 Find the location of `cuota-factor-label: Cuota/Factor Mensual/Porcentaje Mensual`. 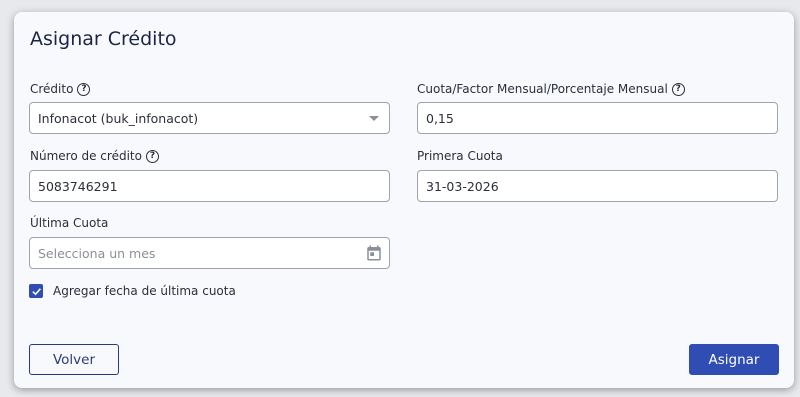

cuota-factor-label: Cuota/Factor Mensual/Porcentaje Mensual is located at coordinates (542, 89).